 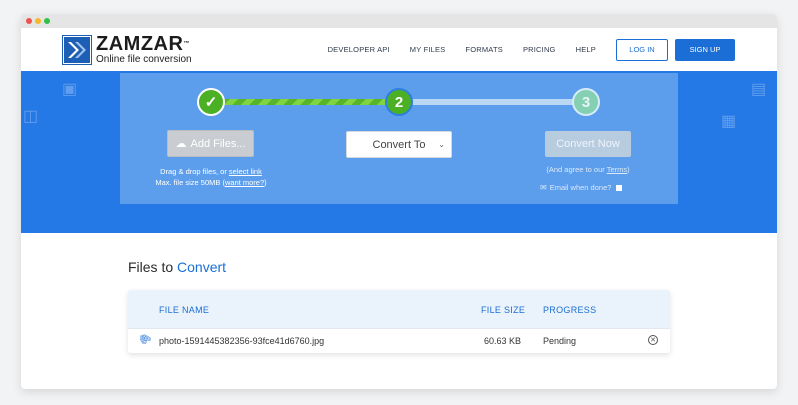 What do you see at coordinates (428, 49) in the screenshot?
I see `nav-my-files: MY FILES` at bounding box center [428, 49].